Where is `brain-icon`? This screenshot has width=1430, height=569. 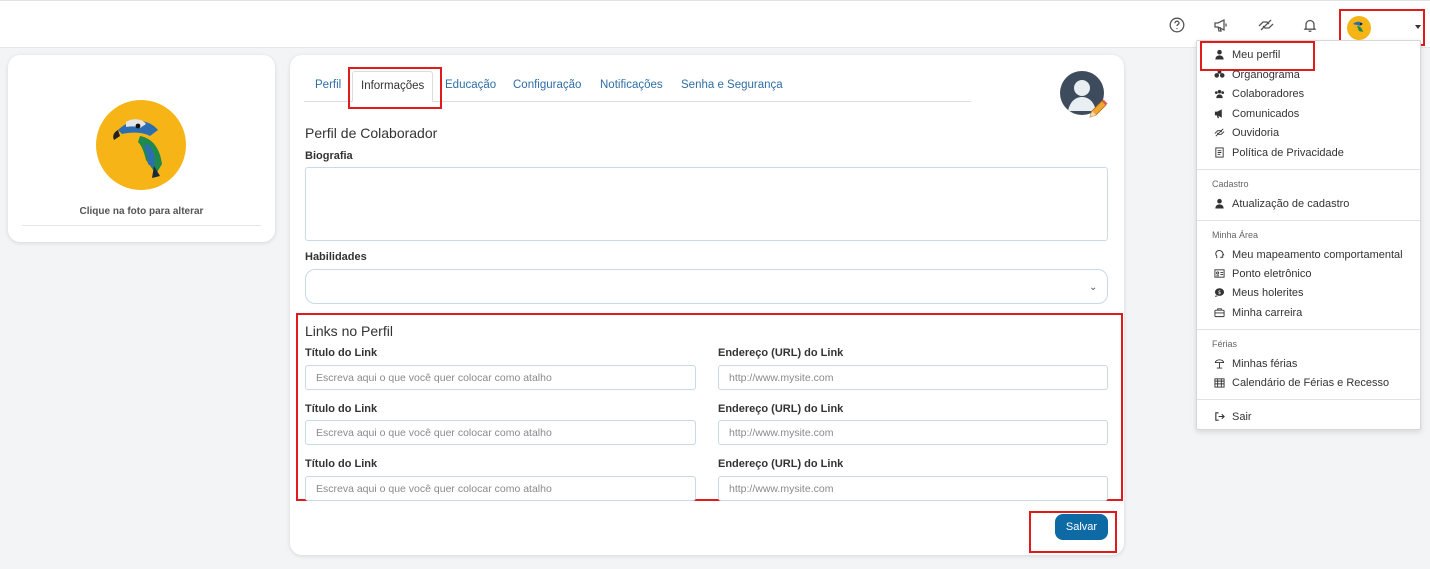 brain-icon is located at coordinates (1219, 255).